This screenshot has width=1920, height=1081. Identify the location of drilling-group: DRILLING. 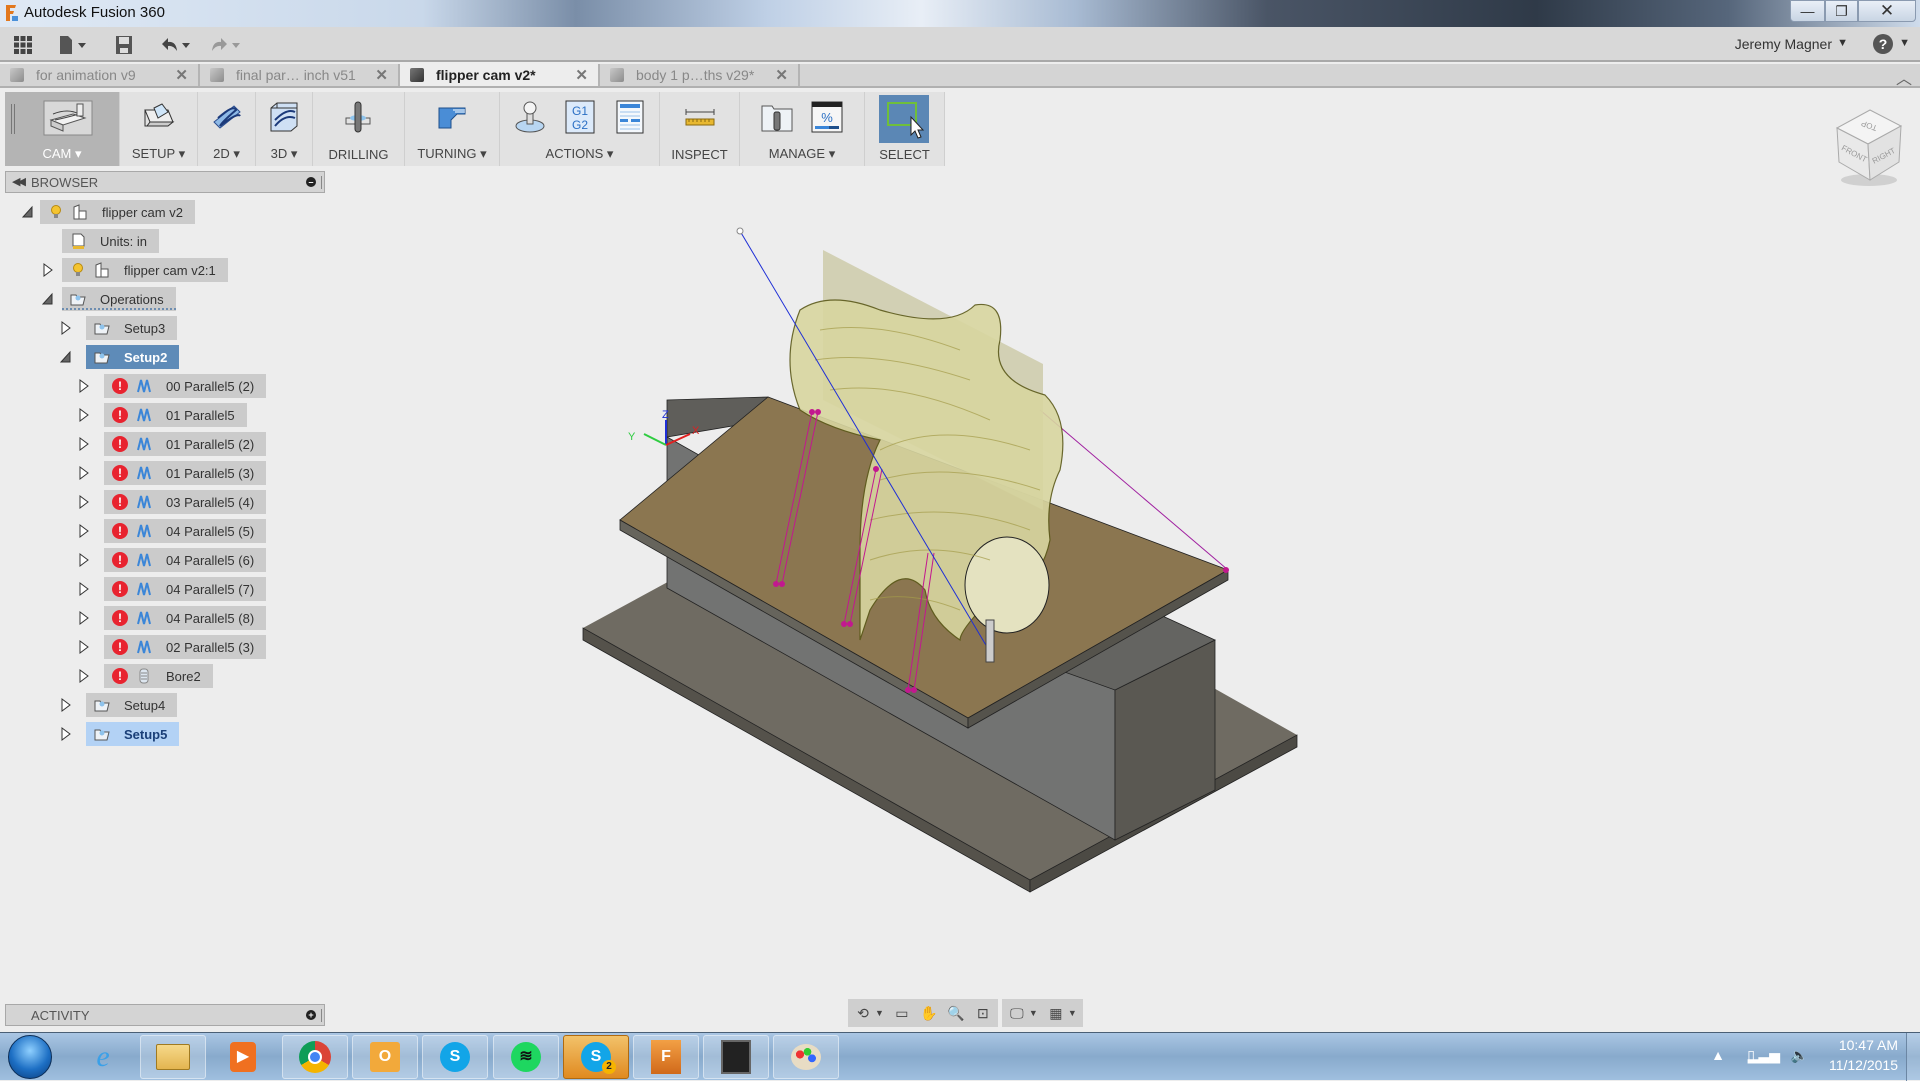
(359, 129).